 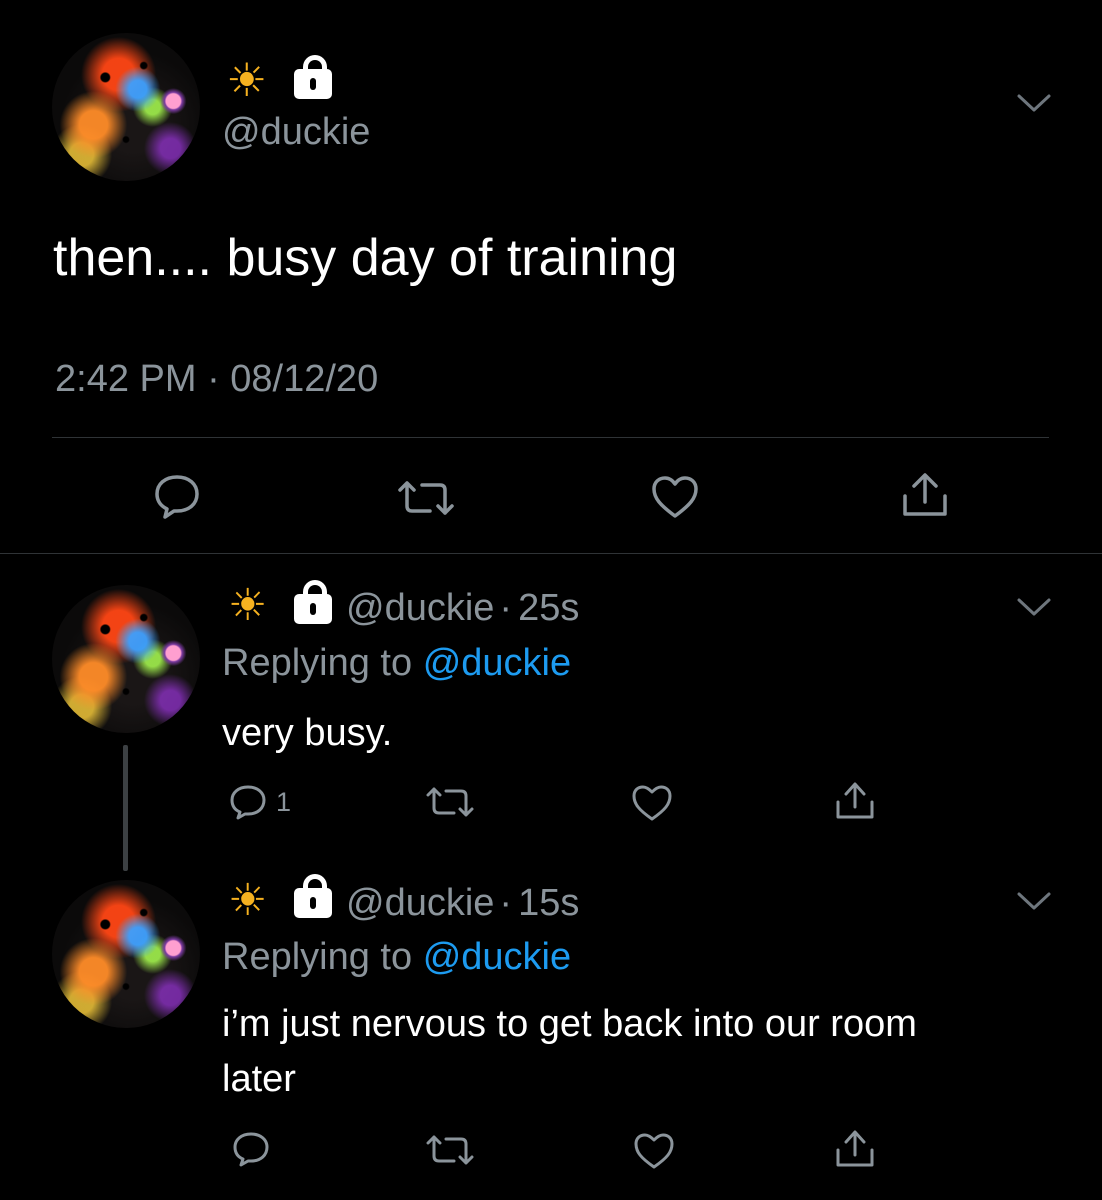 I want to click on thread-line, so click(x=125, y=808).